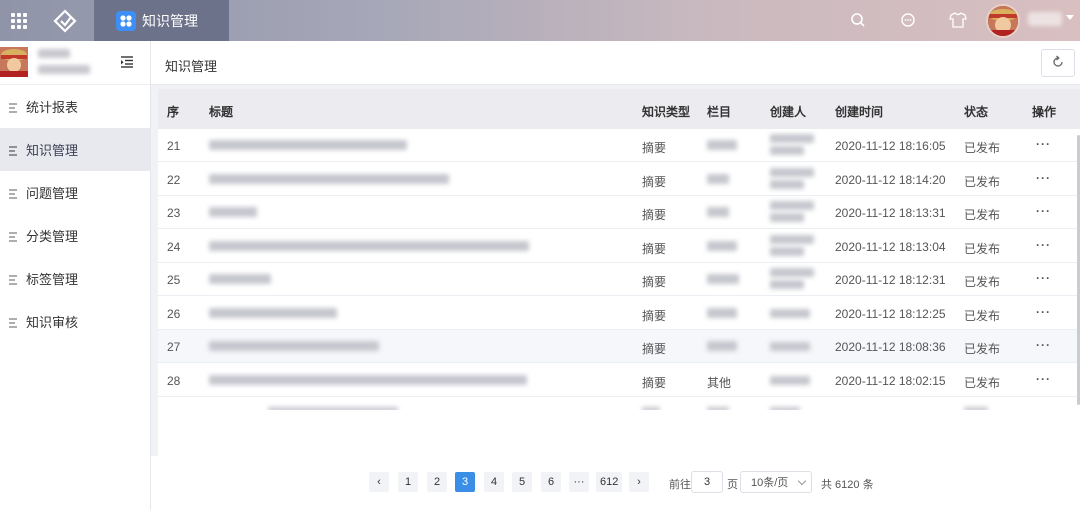 This screenshot has width=1080, height=510. I want to click on page-last-button: 612, so click(609, 482).